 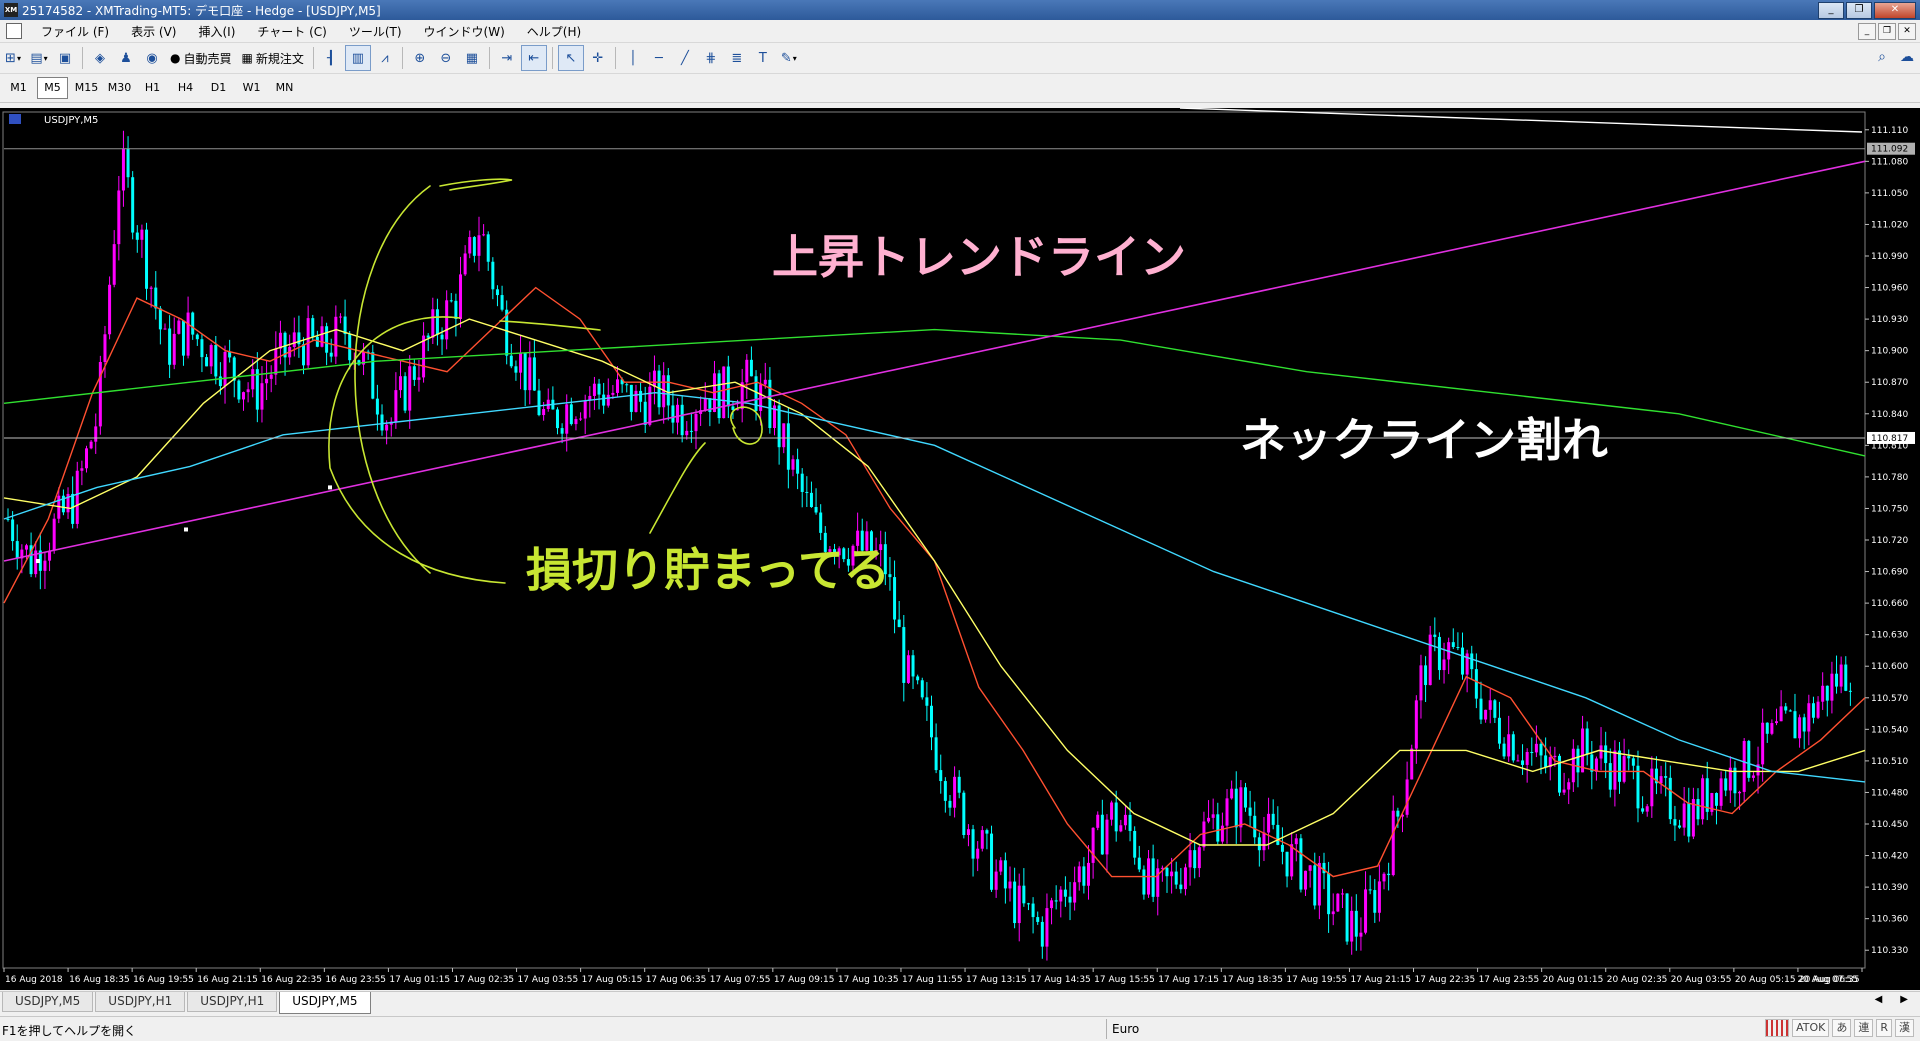 I want to click on menu-view: 表示 (V), so click(x=153, y=31).